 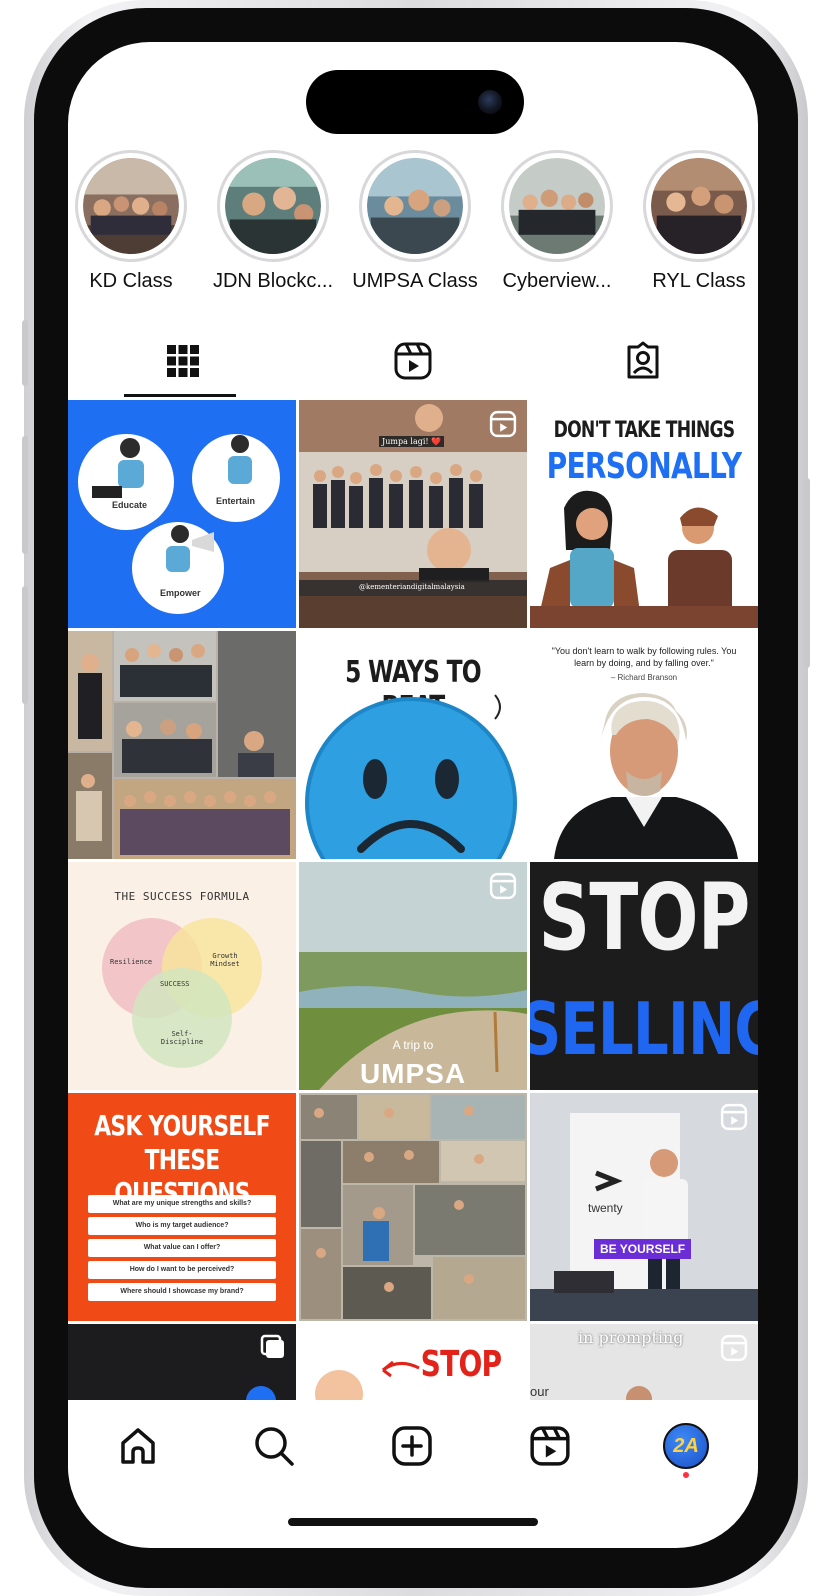 What do you see at coordinates (180, 593) in the screenshot?
I see `label-empower: Empower` at bounding box center [180, 593].